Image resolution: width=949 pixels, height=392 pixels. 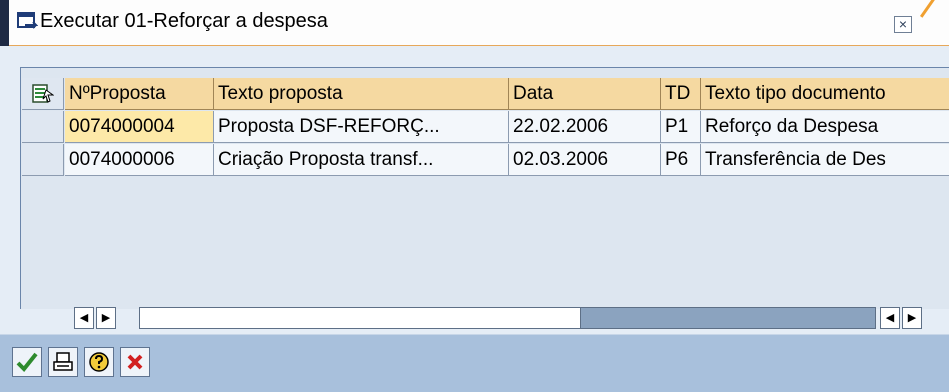 I want to click on cell-data: 22.02.2006, so click(x=585, y=127).